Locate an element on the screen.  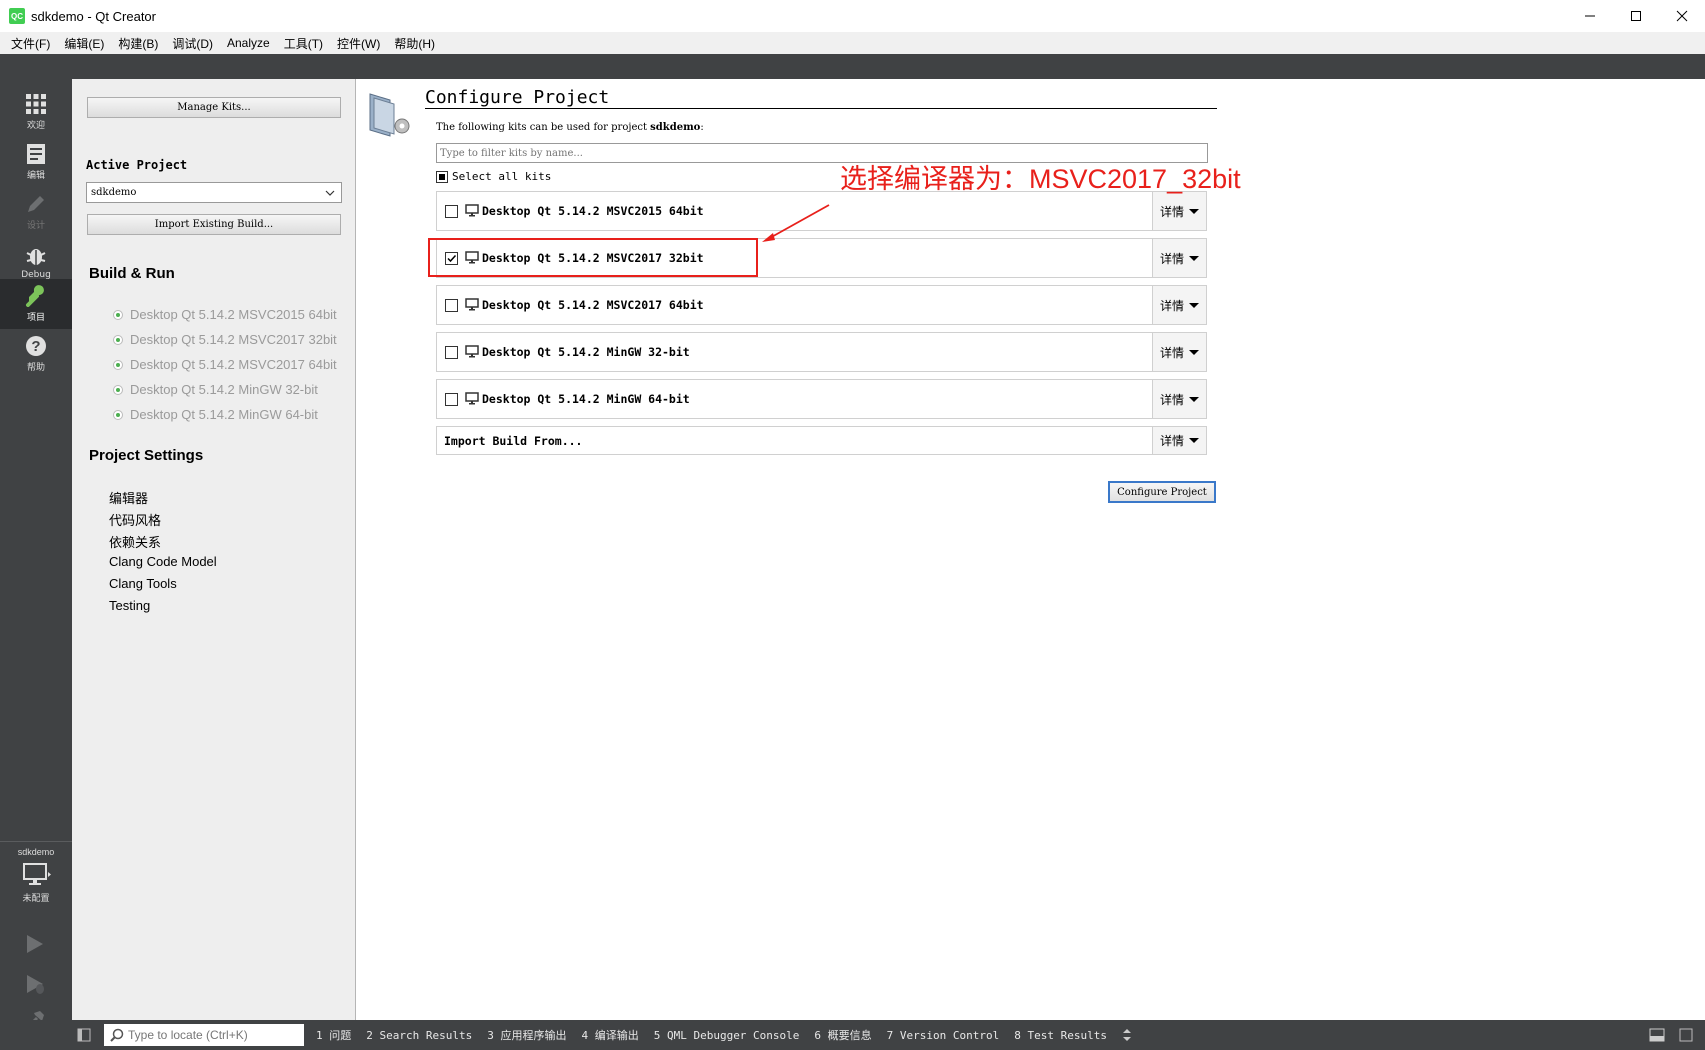
output-pane-toggle-icon is located at coordinates (1657, 1035).